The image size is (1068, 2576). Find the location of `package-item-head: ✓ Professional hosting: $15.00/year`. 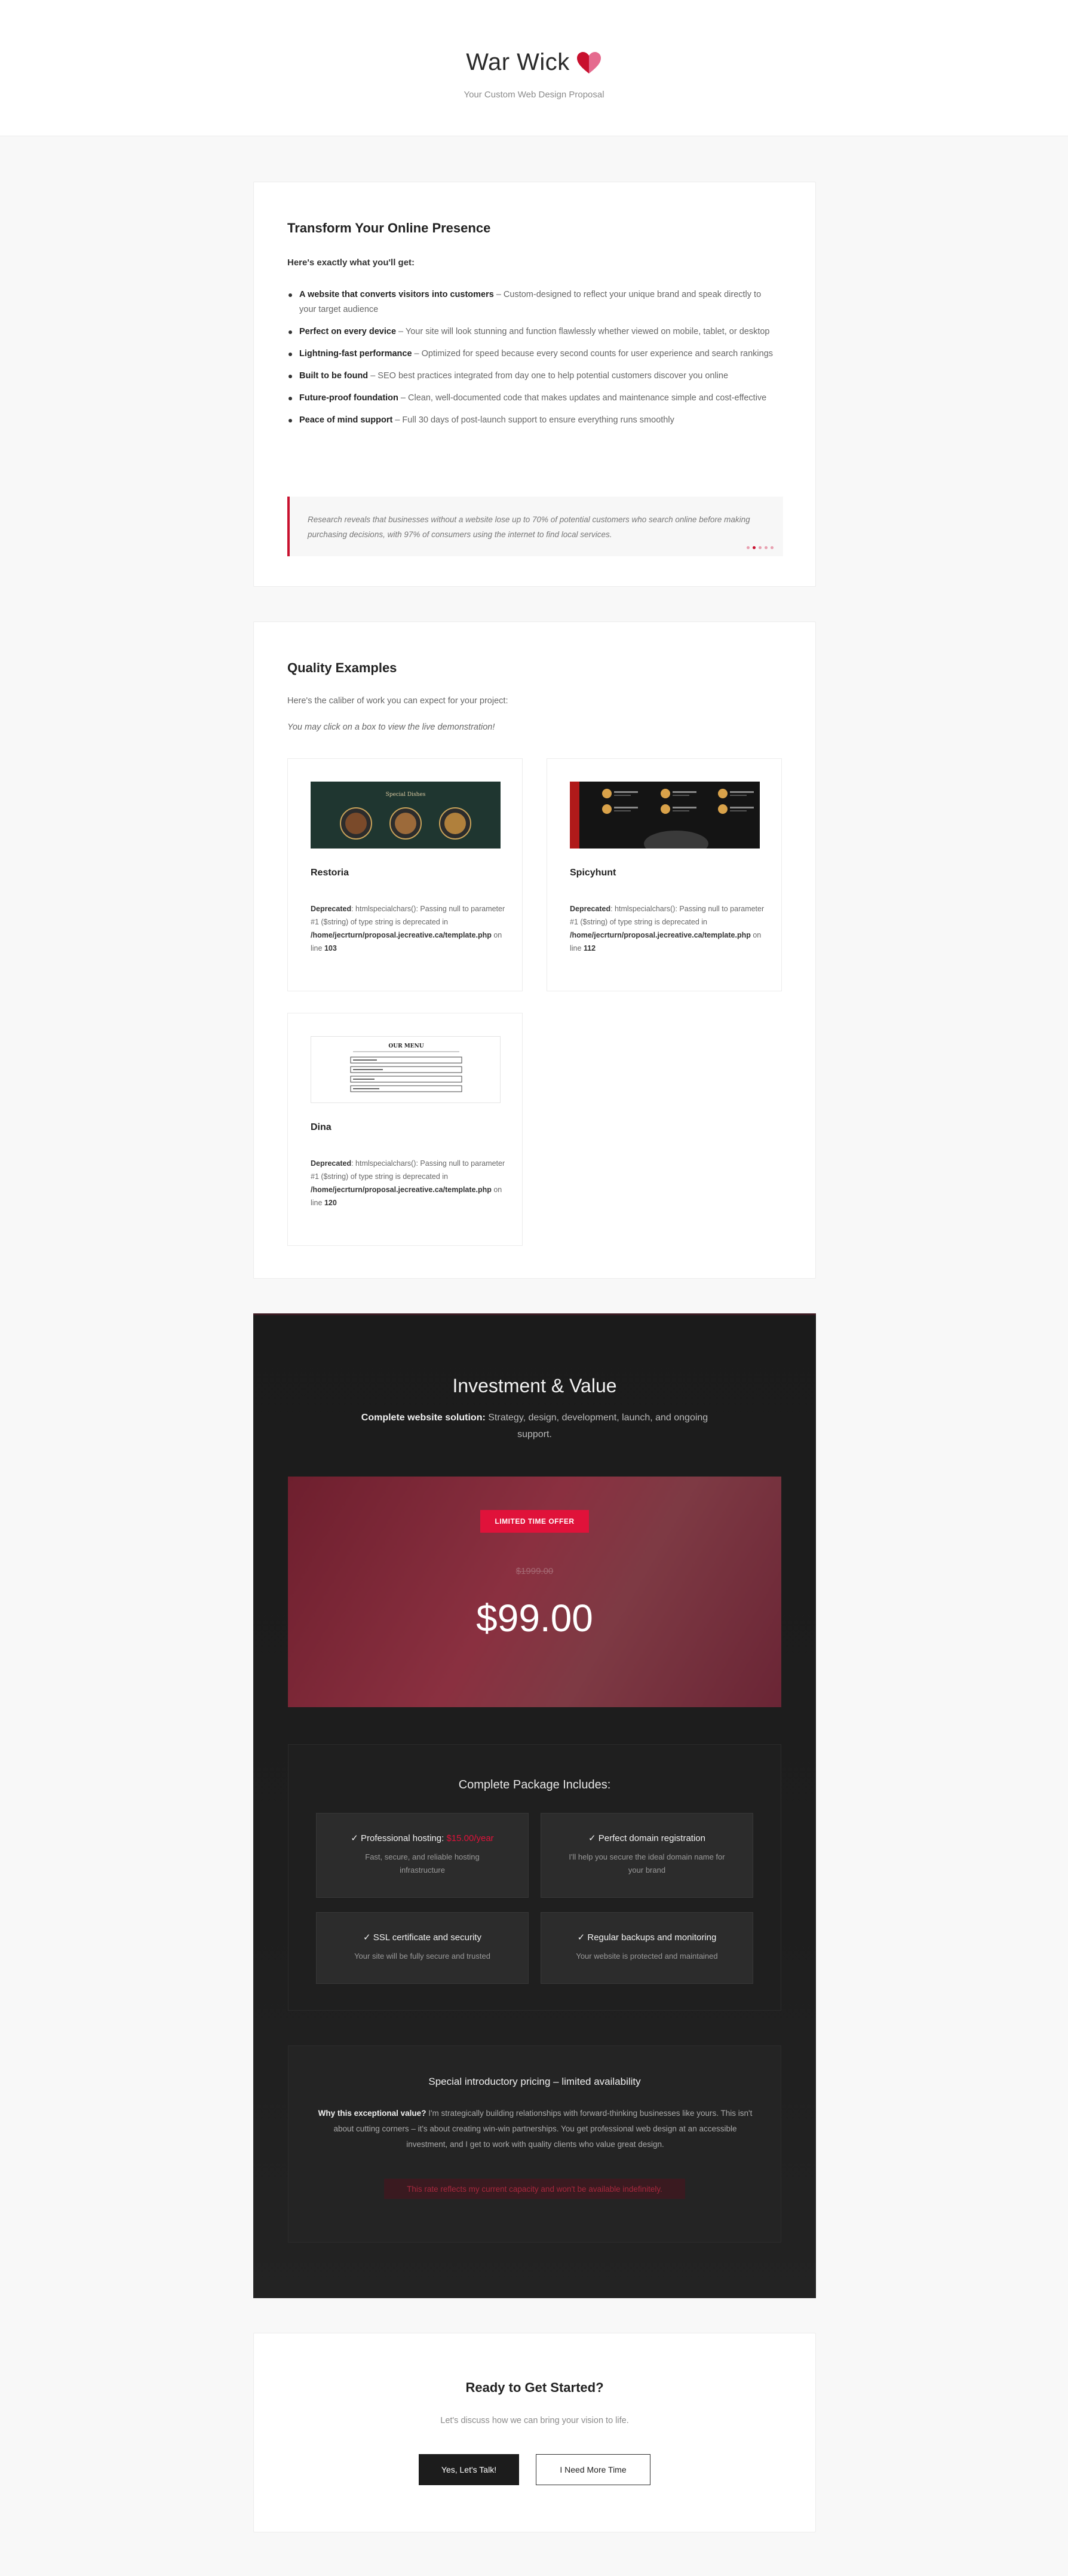

package-item-head: ✓ Professional hosting: $15.00/year is located at coordinates (423, 1838).